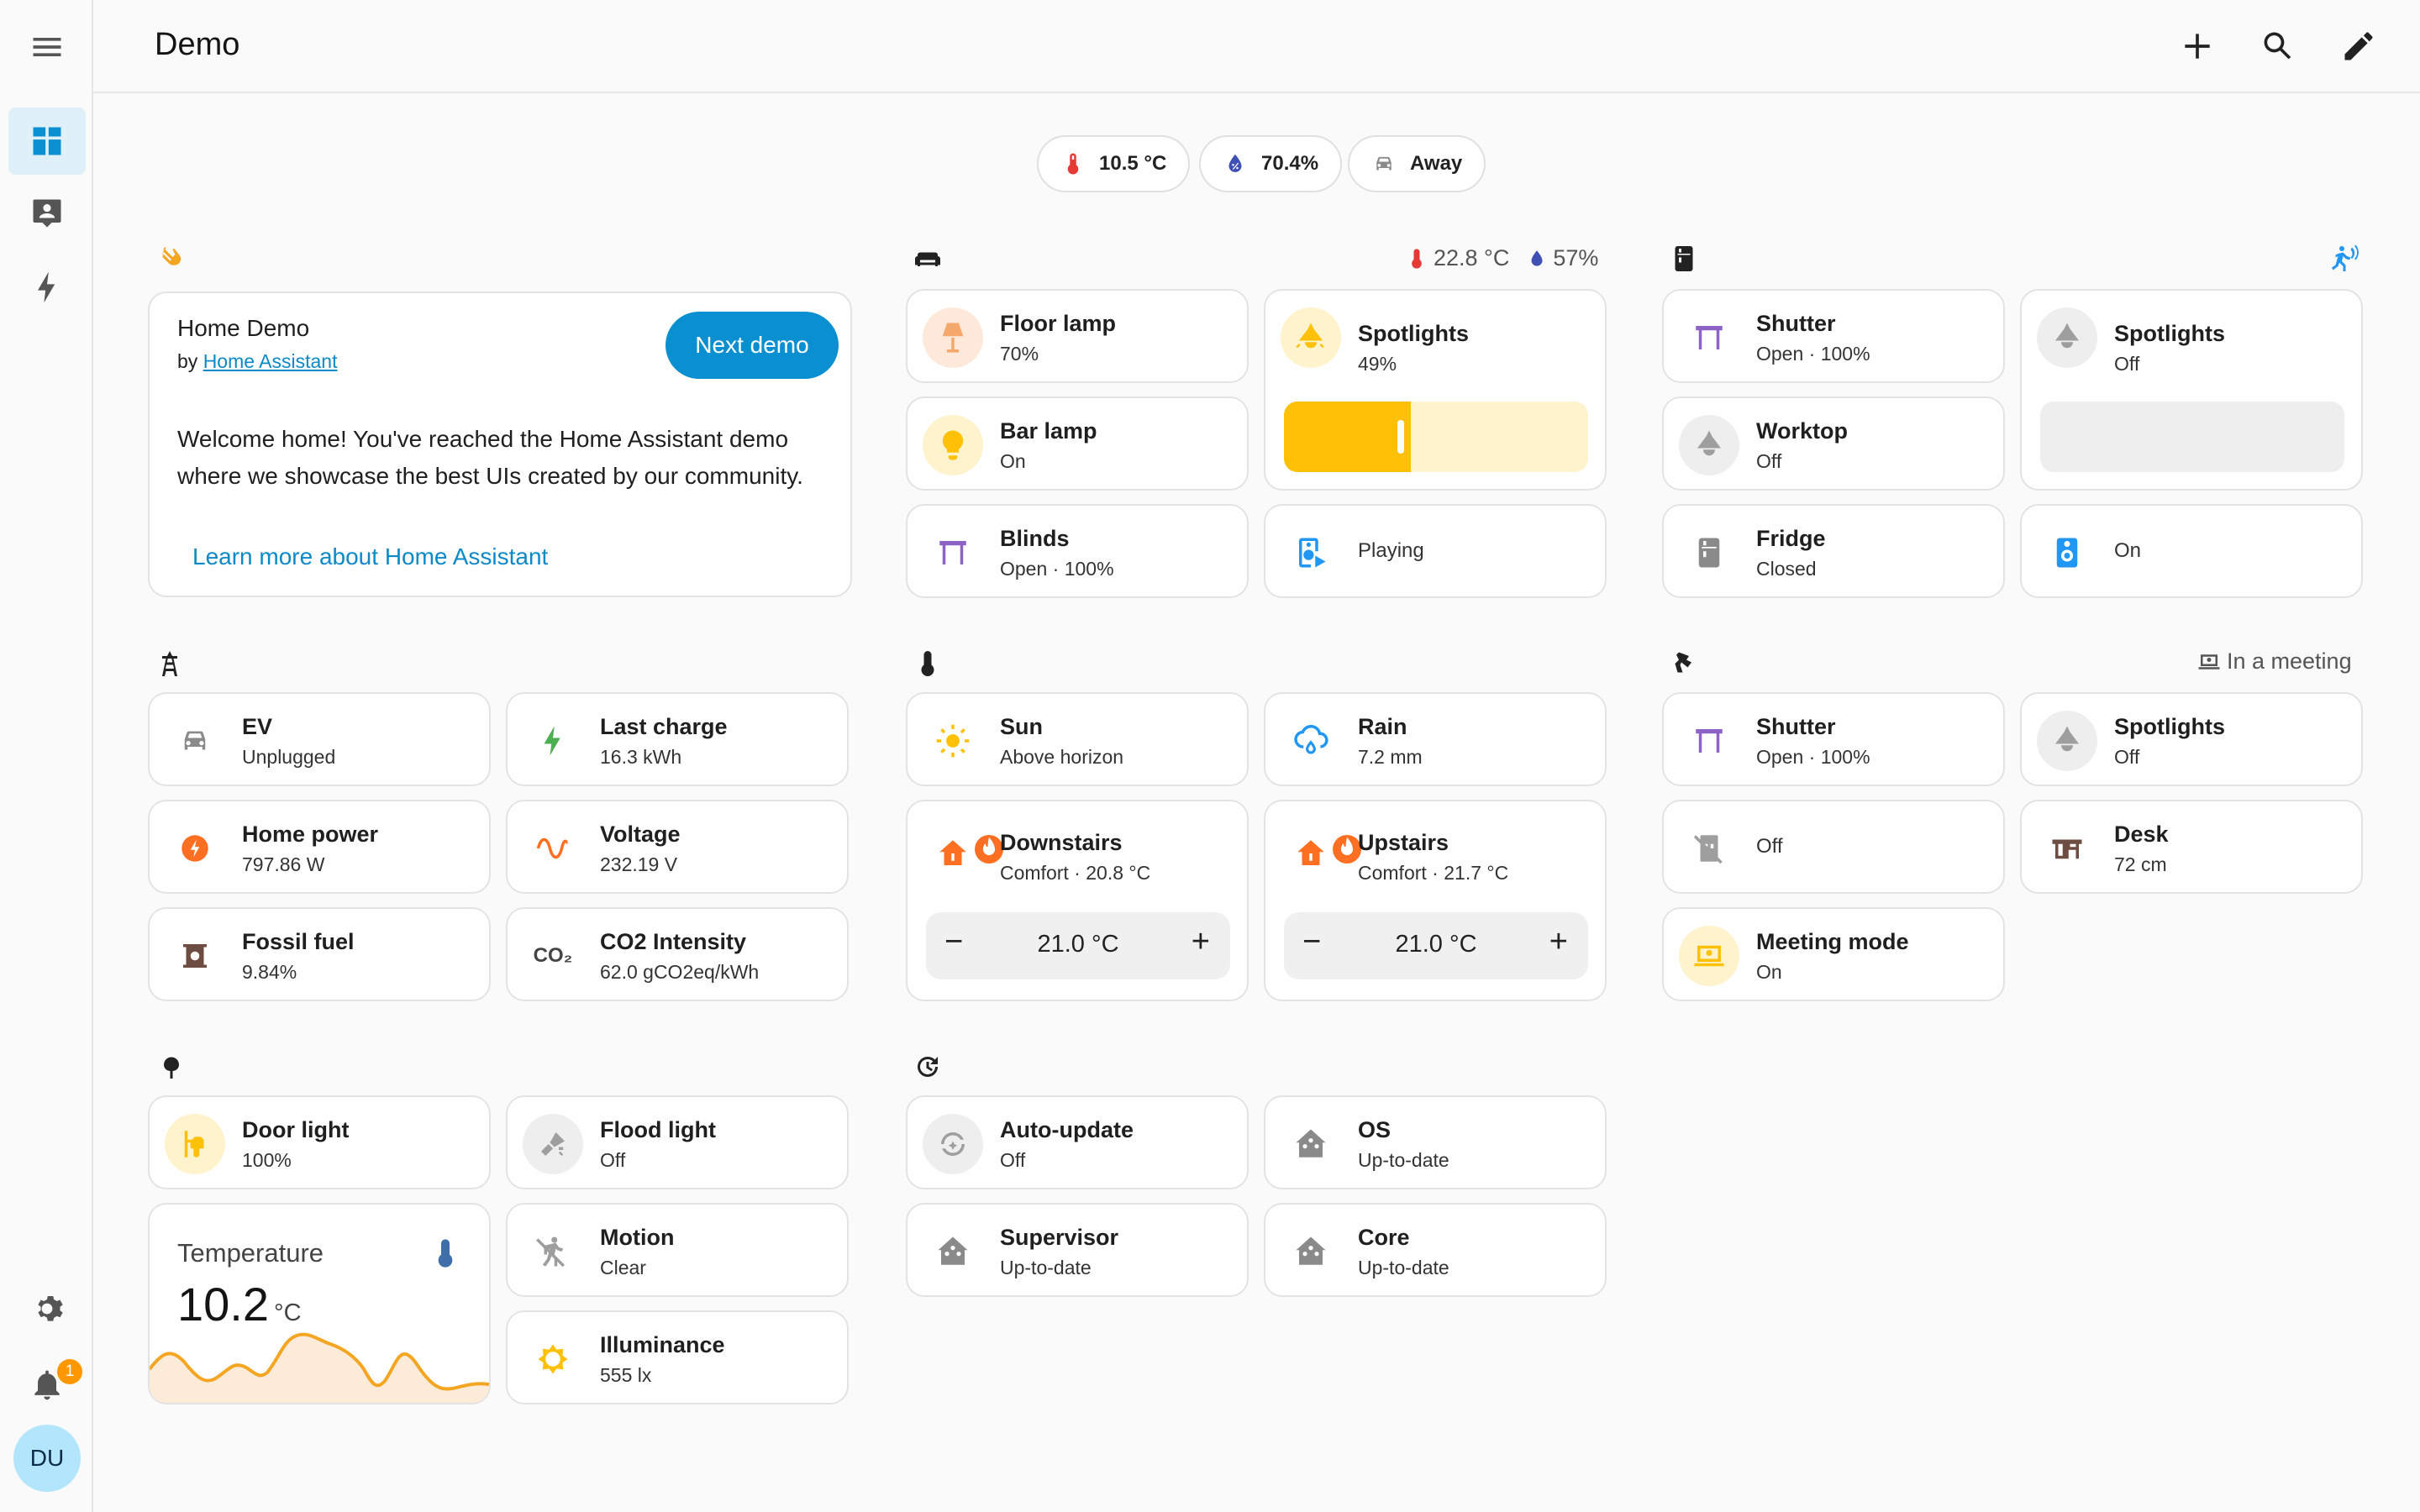 The width and height of the screenshot is (2420, 1512). I want to click on tile-name: Fossil fuel, so click(299, 941).